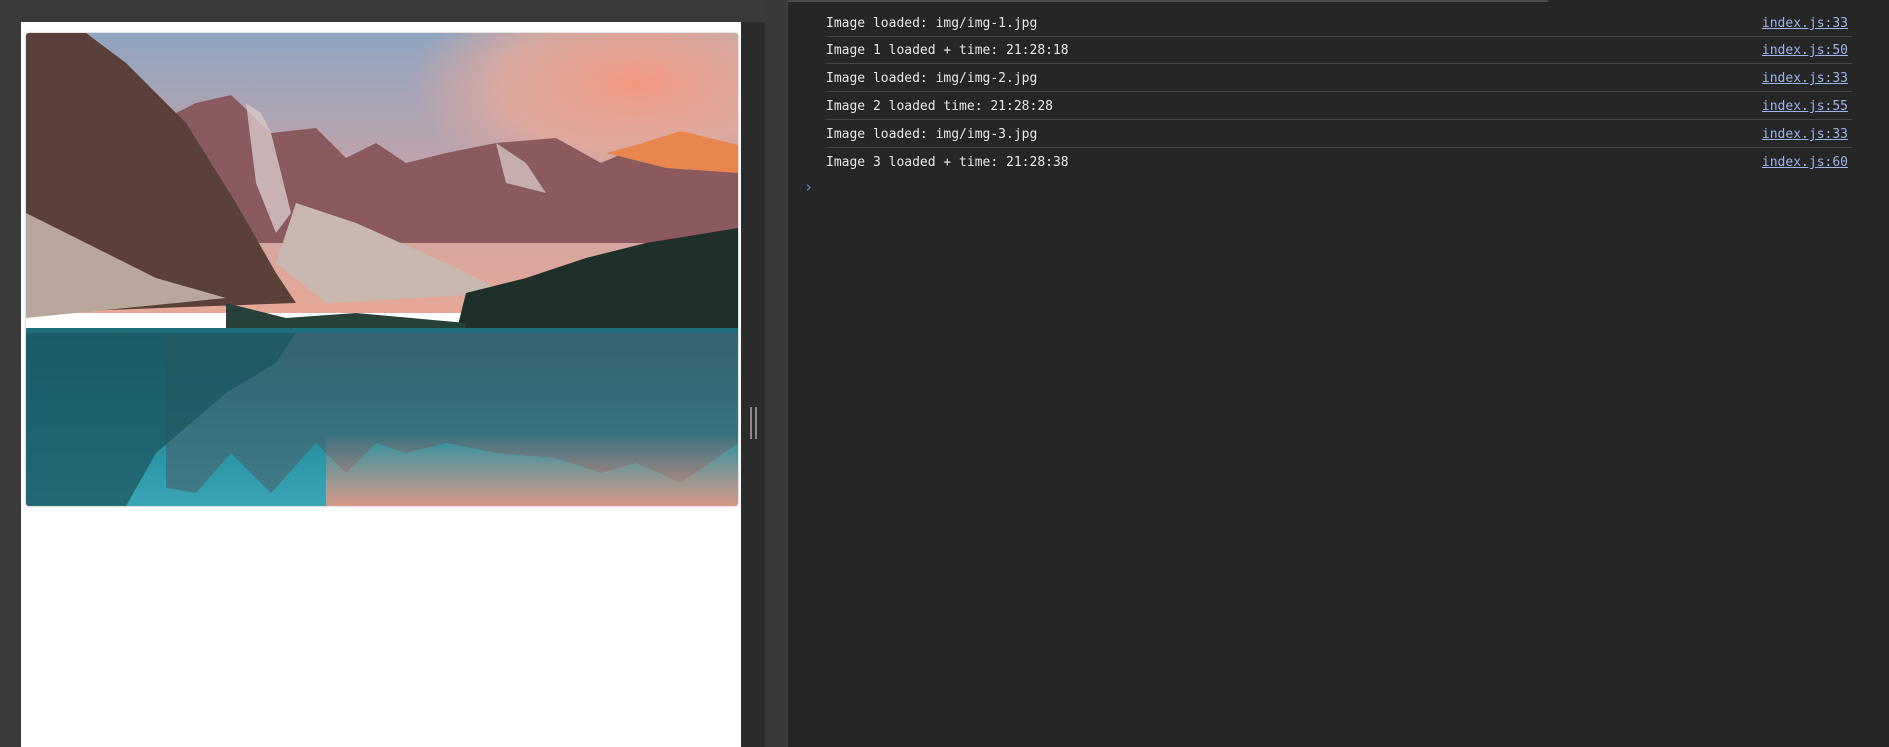 The height and width of the screenshot is (747, 1889). Describe the element at coordinates (1339, 23) in the screenshot. I see `console-message: Image loaded: img/img-1.jpg index.js:33` at that location.